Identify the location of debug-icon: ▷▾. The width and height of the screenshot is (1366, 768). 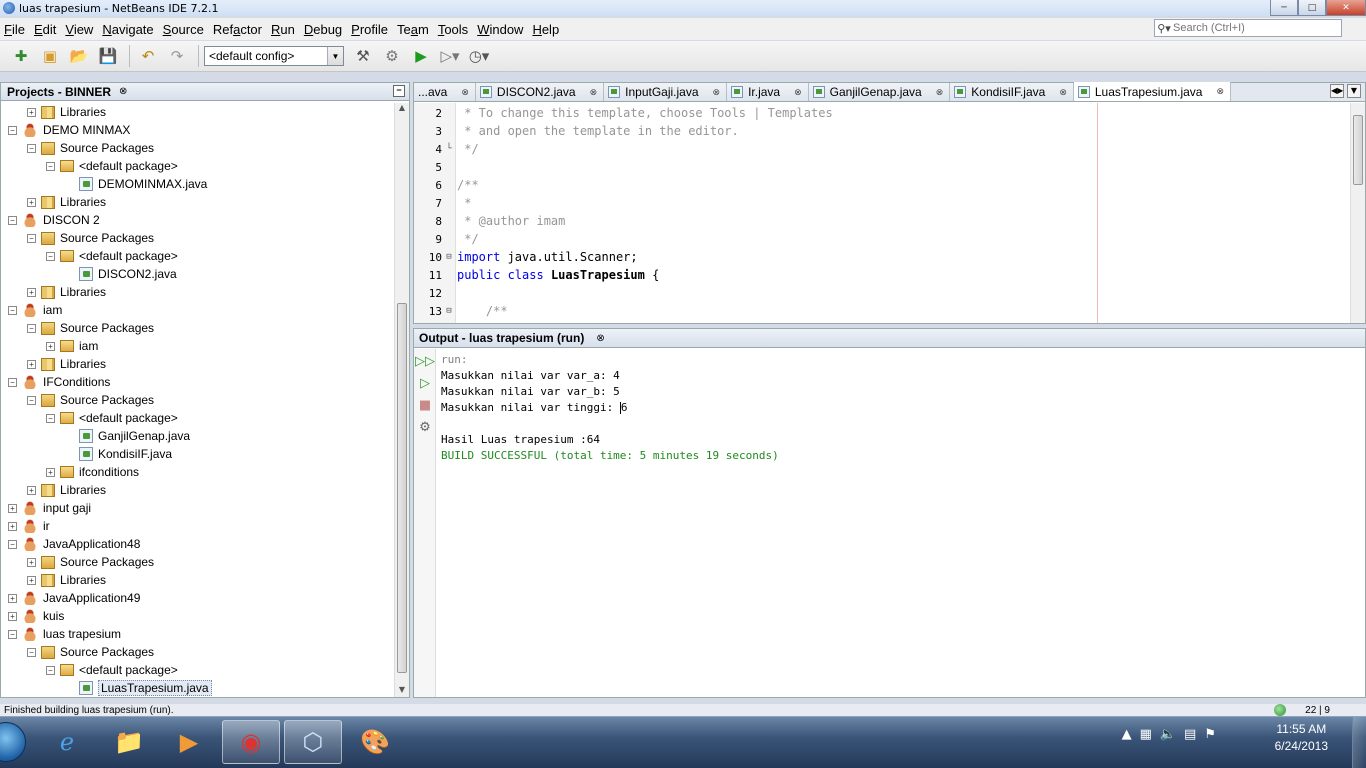
(450, 56).